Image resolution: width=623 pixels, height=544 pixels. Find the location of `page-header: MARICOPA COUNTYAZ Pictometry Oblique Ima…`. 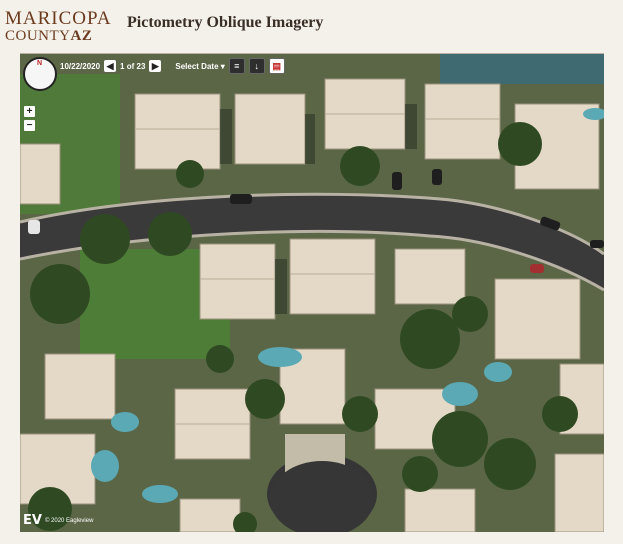

page-header: MARICOPA COUNTYAZ Pictometry Oblique Ima… is located at coordinates (311, 25).